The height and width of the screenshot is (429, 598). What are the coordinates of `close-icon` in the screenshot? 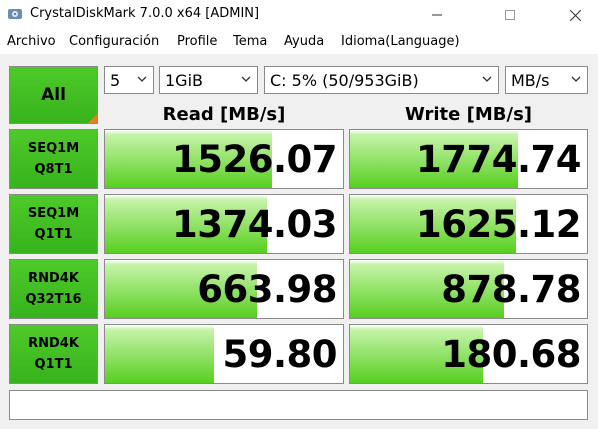 It's located at (575, 15).